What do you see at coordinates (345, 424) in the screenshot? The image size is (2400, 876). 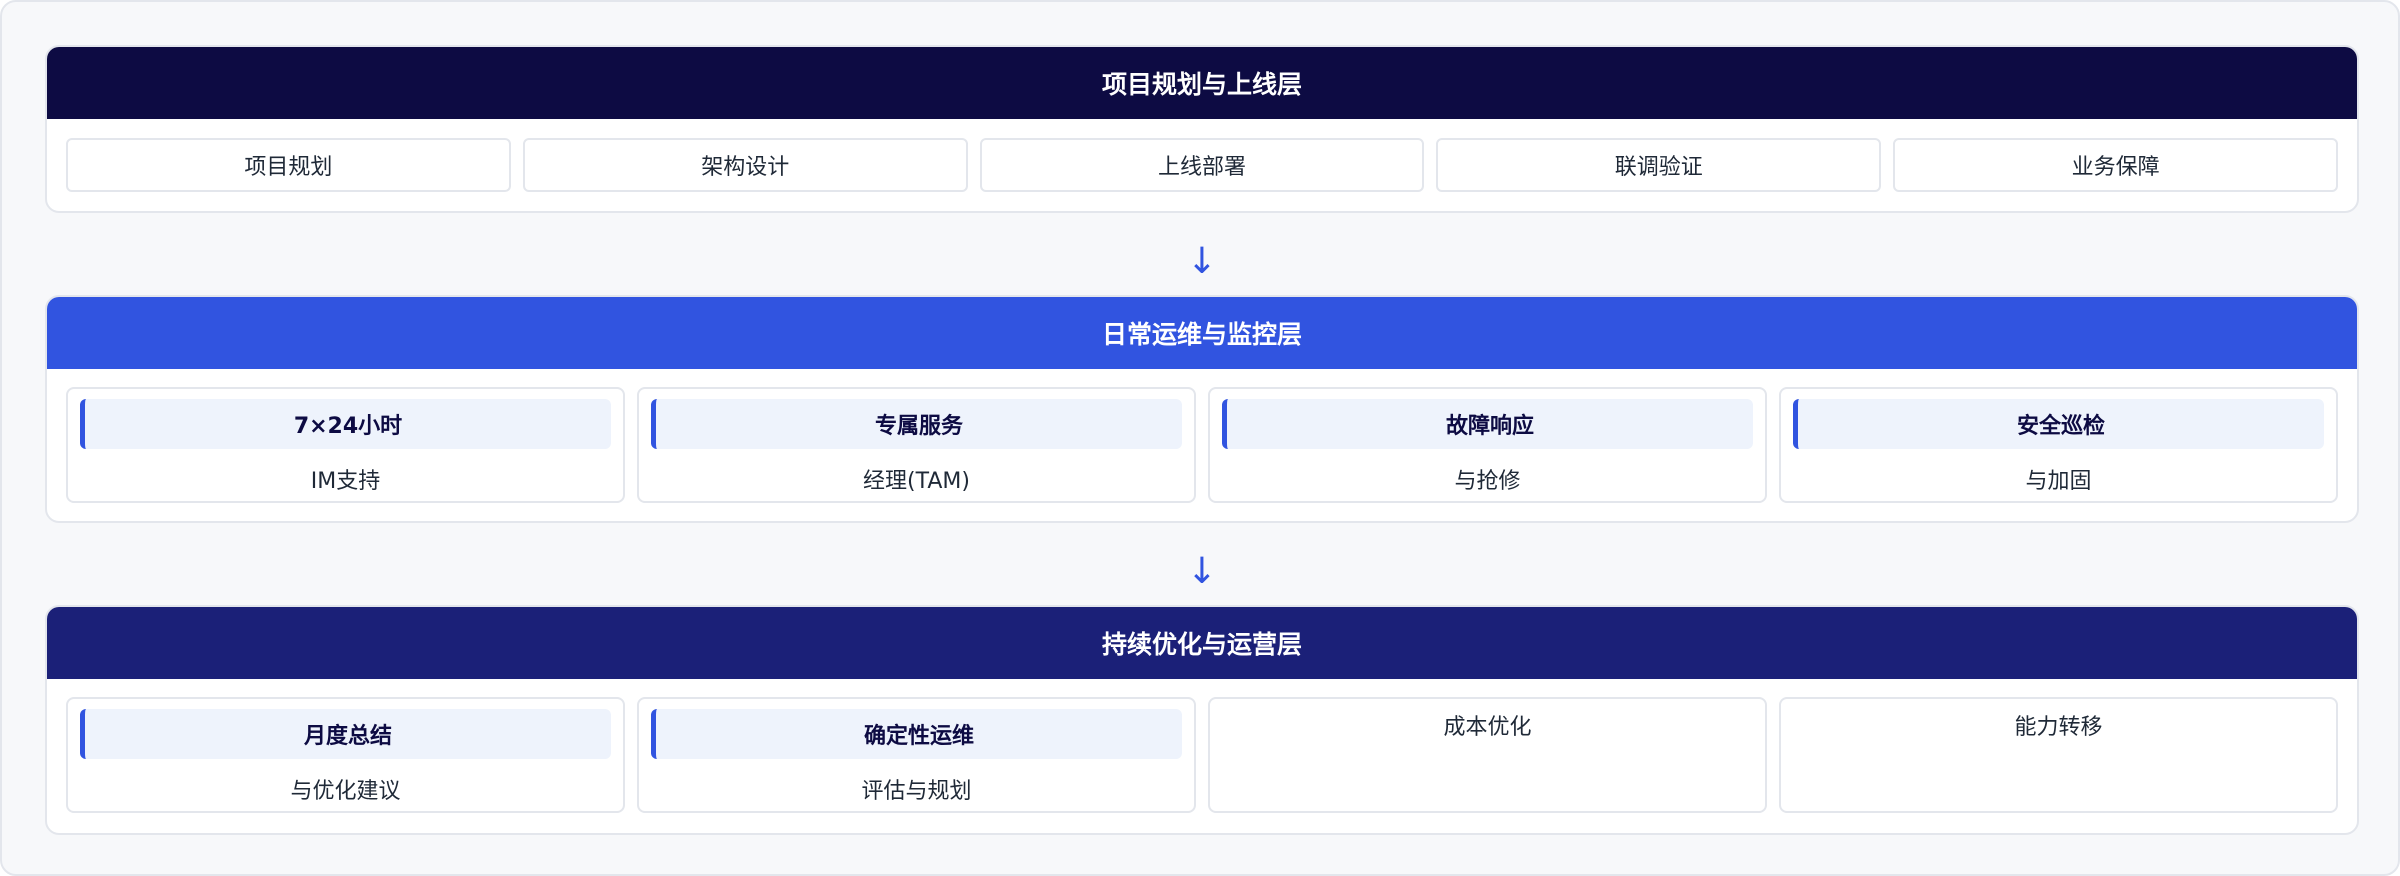 I see `card-title: 7×24小时` at bounding box center [345, 424].